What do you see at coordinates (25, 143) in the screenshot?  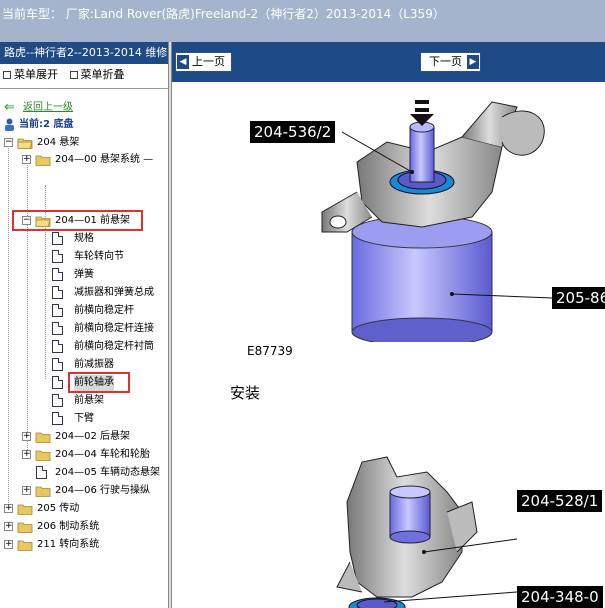 I see `open-folder-icon` at bounding box center [25, 143].